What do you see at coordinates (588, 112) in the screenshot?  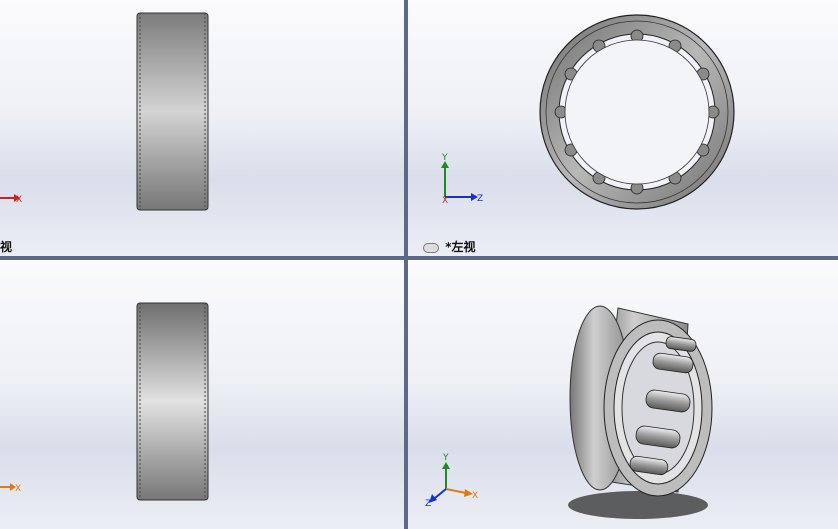 I see `bearing-ring-view: Y Z X` at bounding box center [588, 112].